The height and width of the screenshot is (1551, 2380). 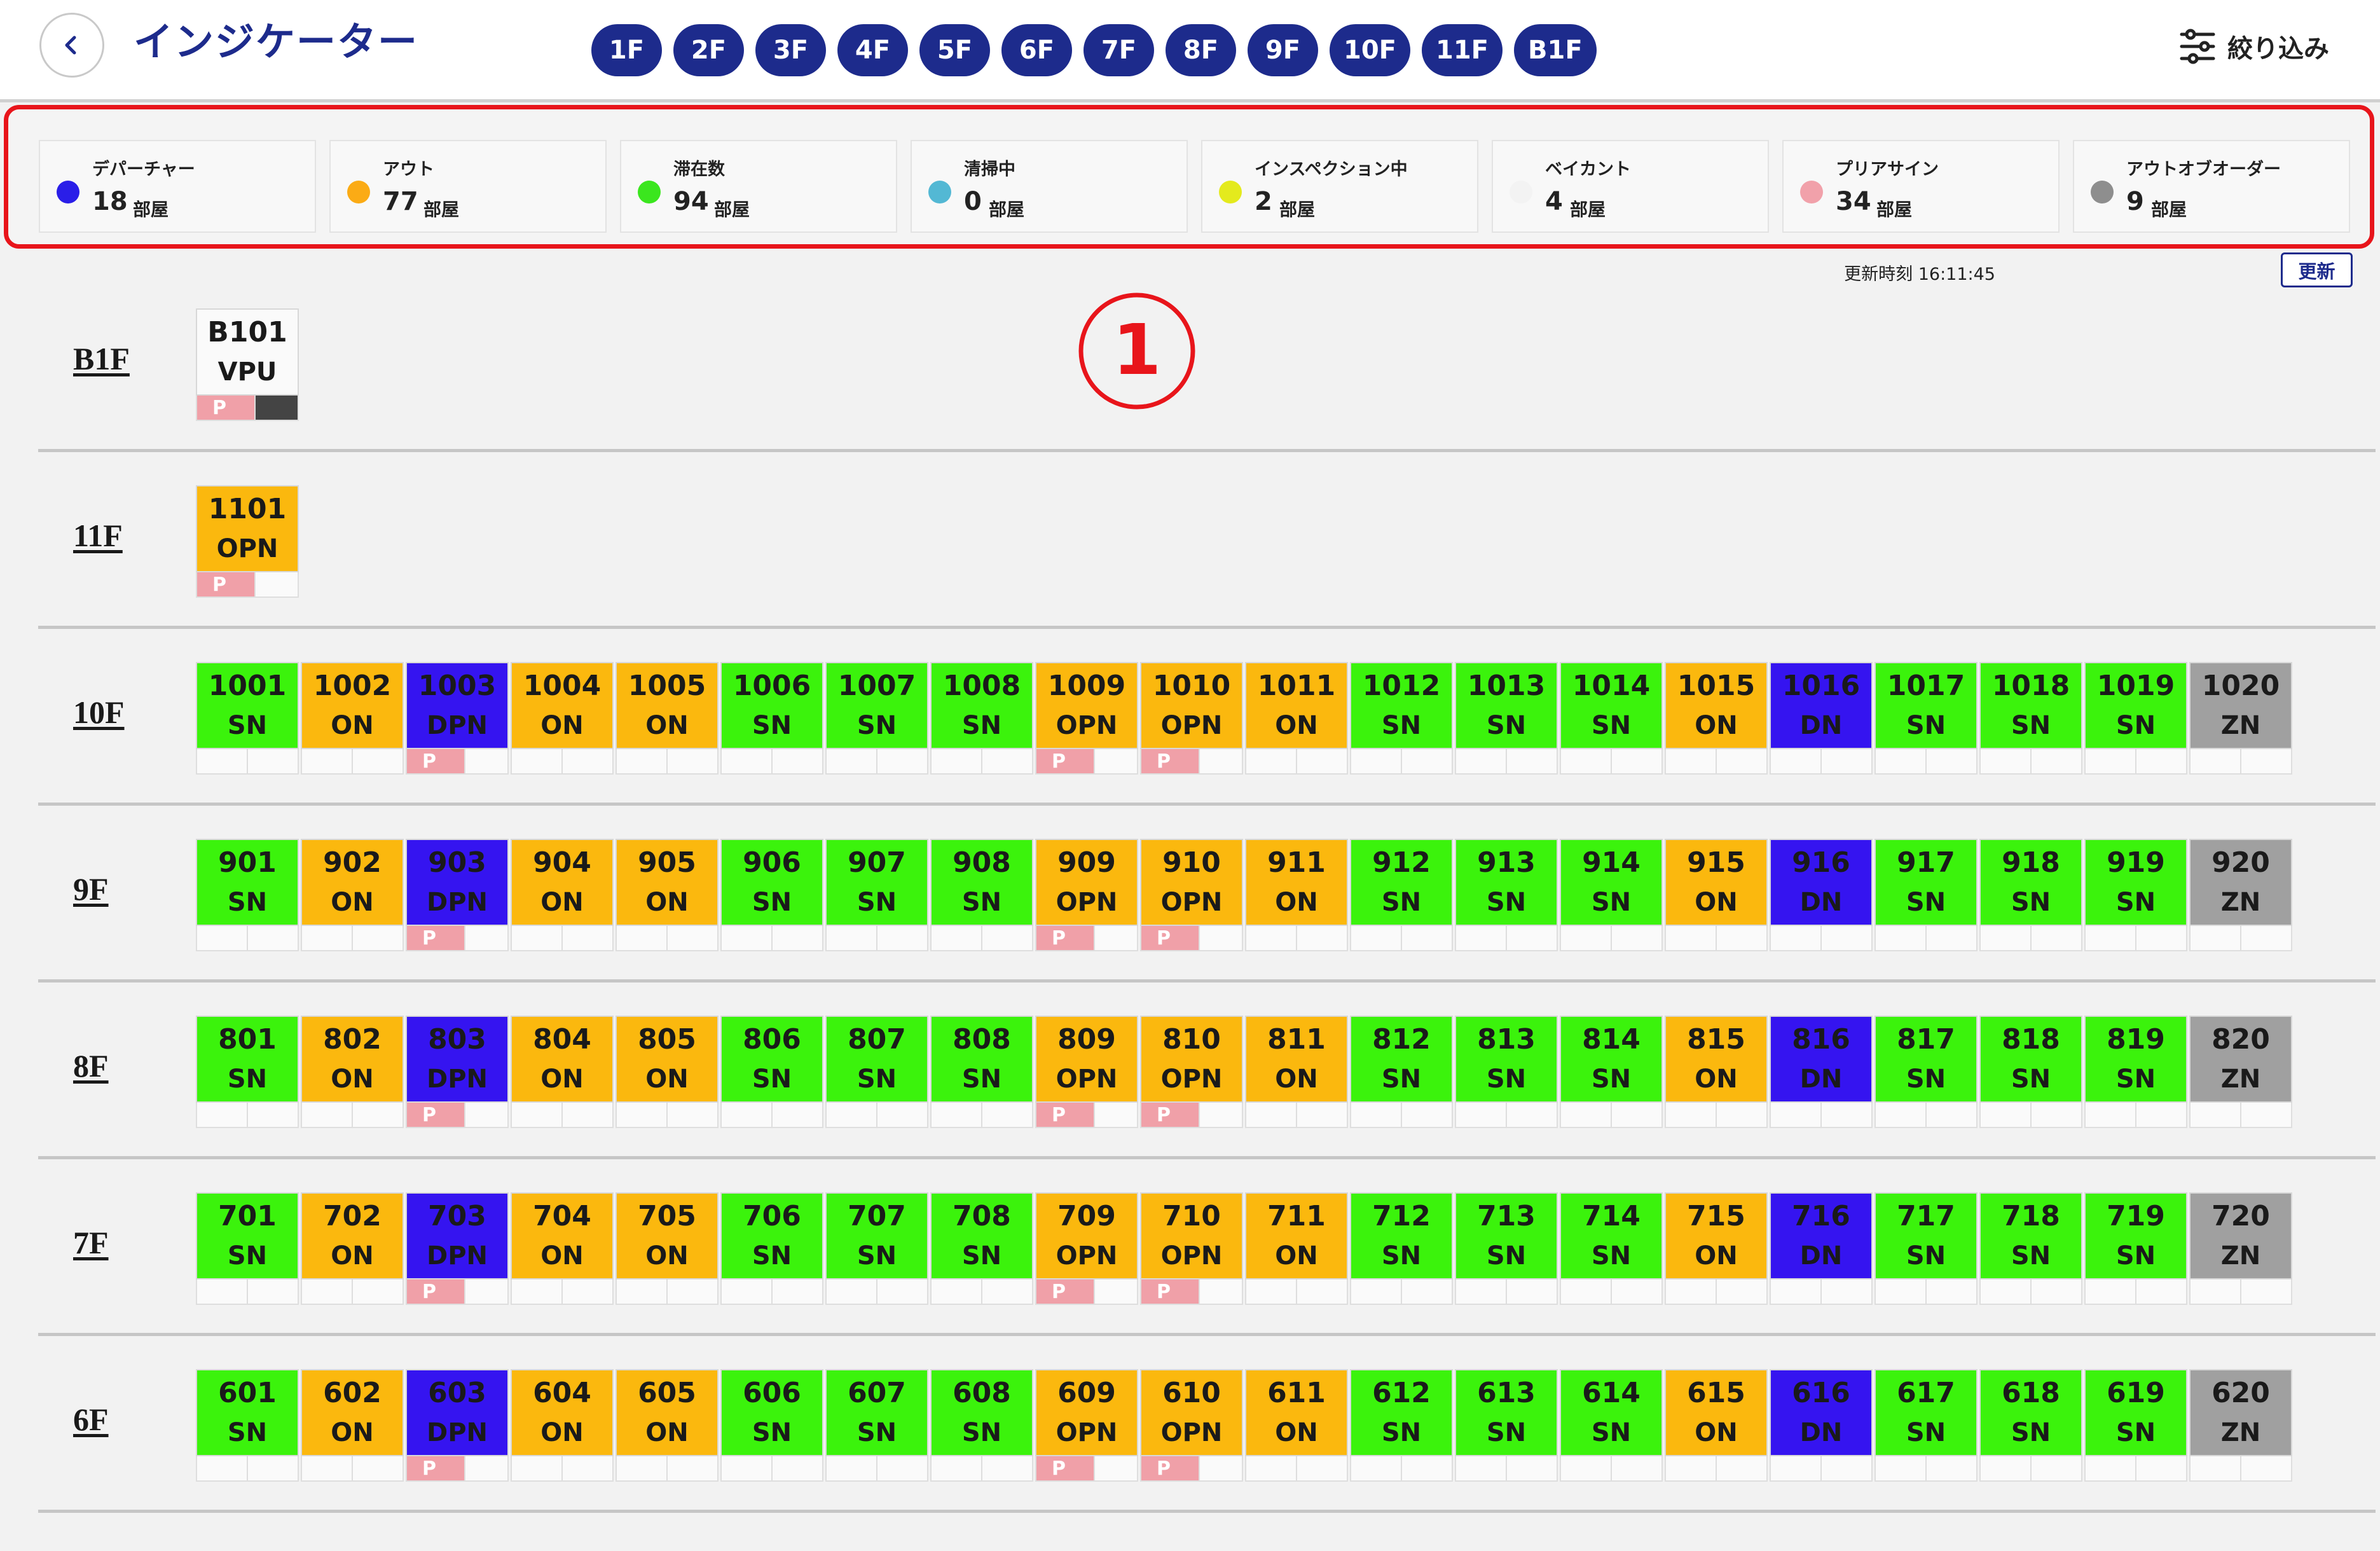 I want to click on room-tile: 816 DN, so click(x=1821, y=1072).